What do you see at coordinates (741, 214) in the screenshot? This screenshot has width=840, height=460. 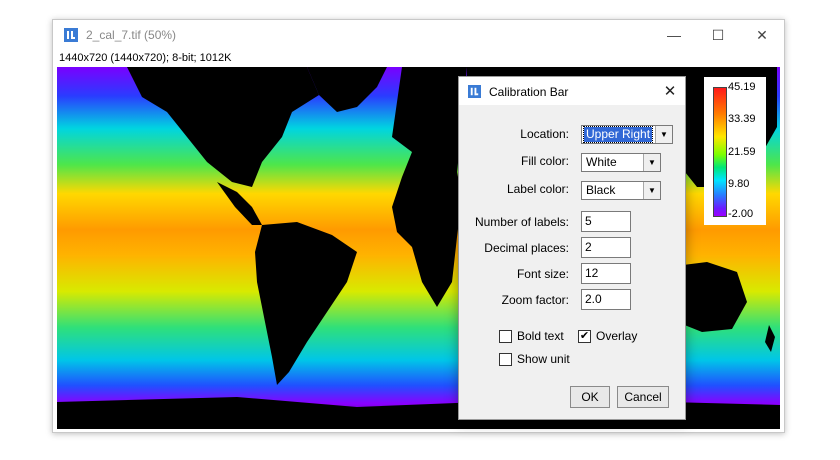 I see `scale-label-min: -2.00` at bounding box center [741, 214].